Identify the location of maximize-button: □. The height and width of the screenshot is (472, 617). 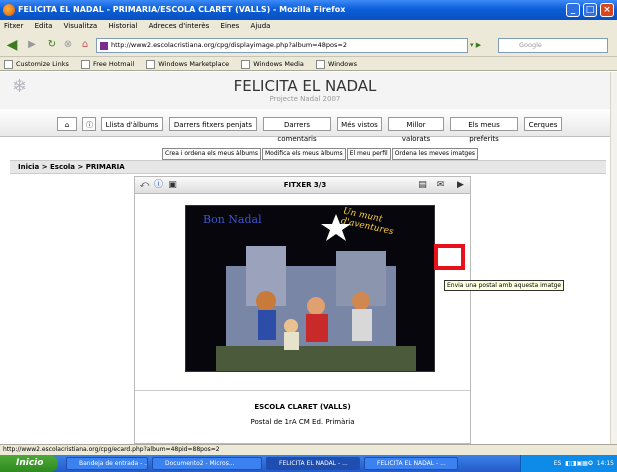
(590, 10).